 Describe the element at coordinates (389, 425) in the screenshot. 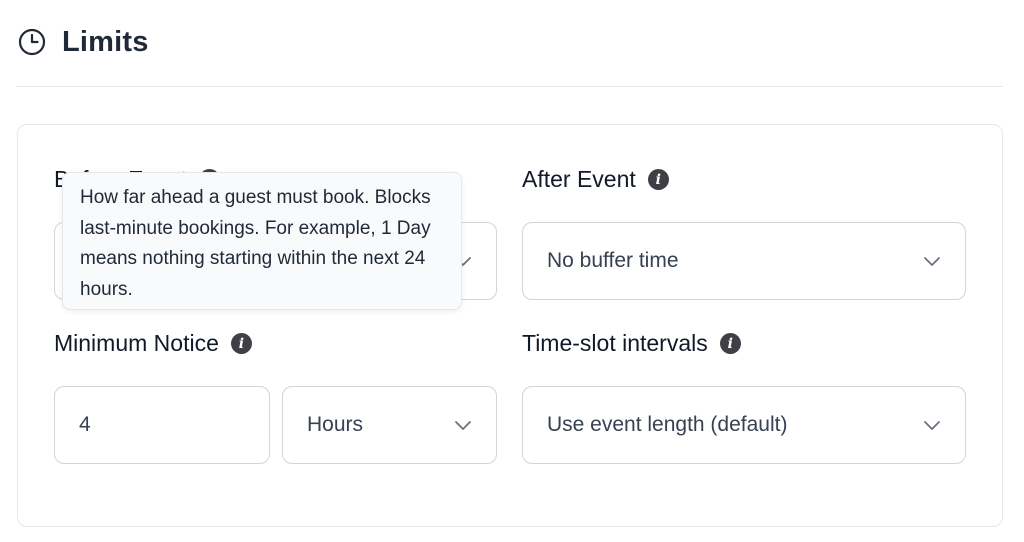

I see `minimum-notice-unit-select: Hours` at that location.